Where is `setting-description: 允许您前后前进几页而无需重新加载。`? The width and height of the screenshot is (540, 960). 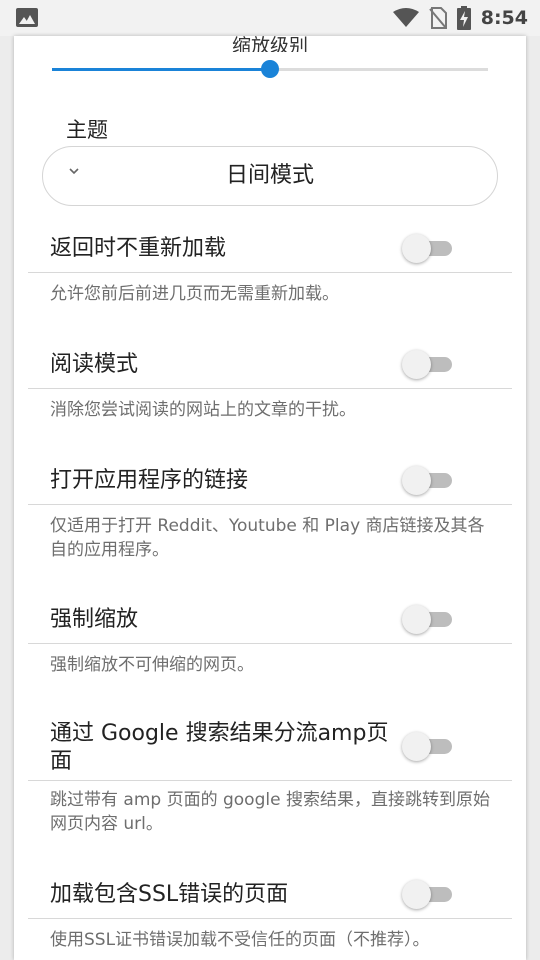 setting-description: 允许您前后前进几页而无需重新加载。 is located at coordinates (194, 294).